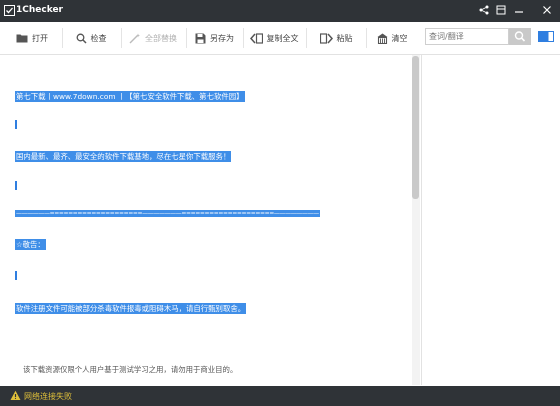 The image size is (560, 406). Describe the element at coordinates (399, 38) in the screenshot. I see `clear-button-label: 清空` at that location.